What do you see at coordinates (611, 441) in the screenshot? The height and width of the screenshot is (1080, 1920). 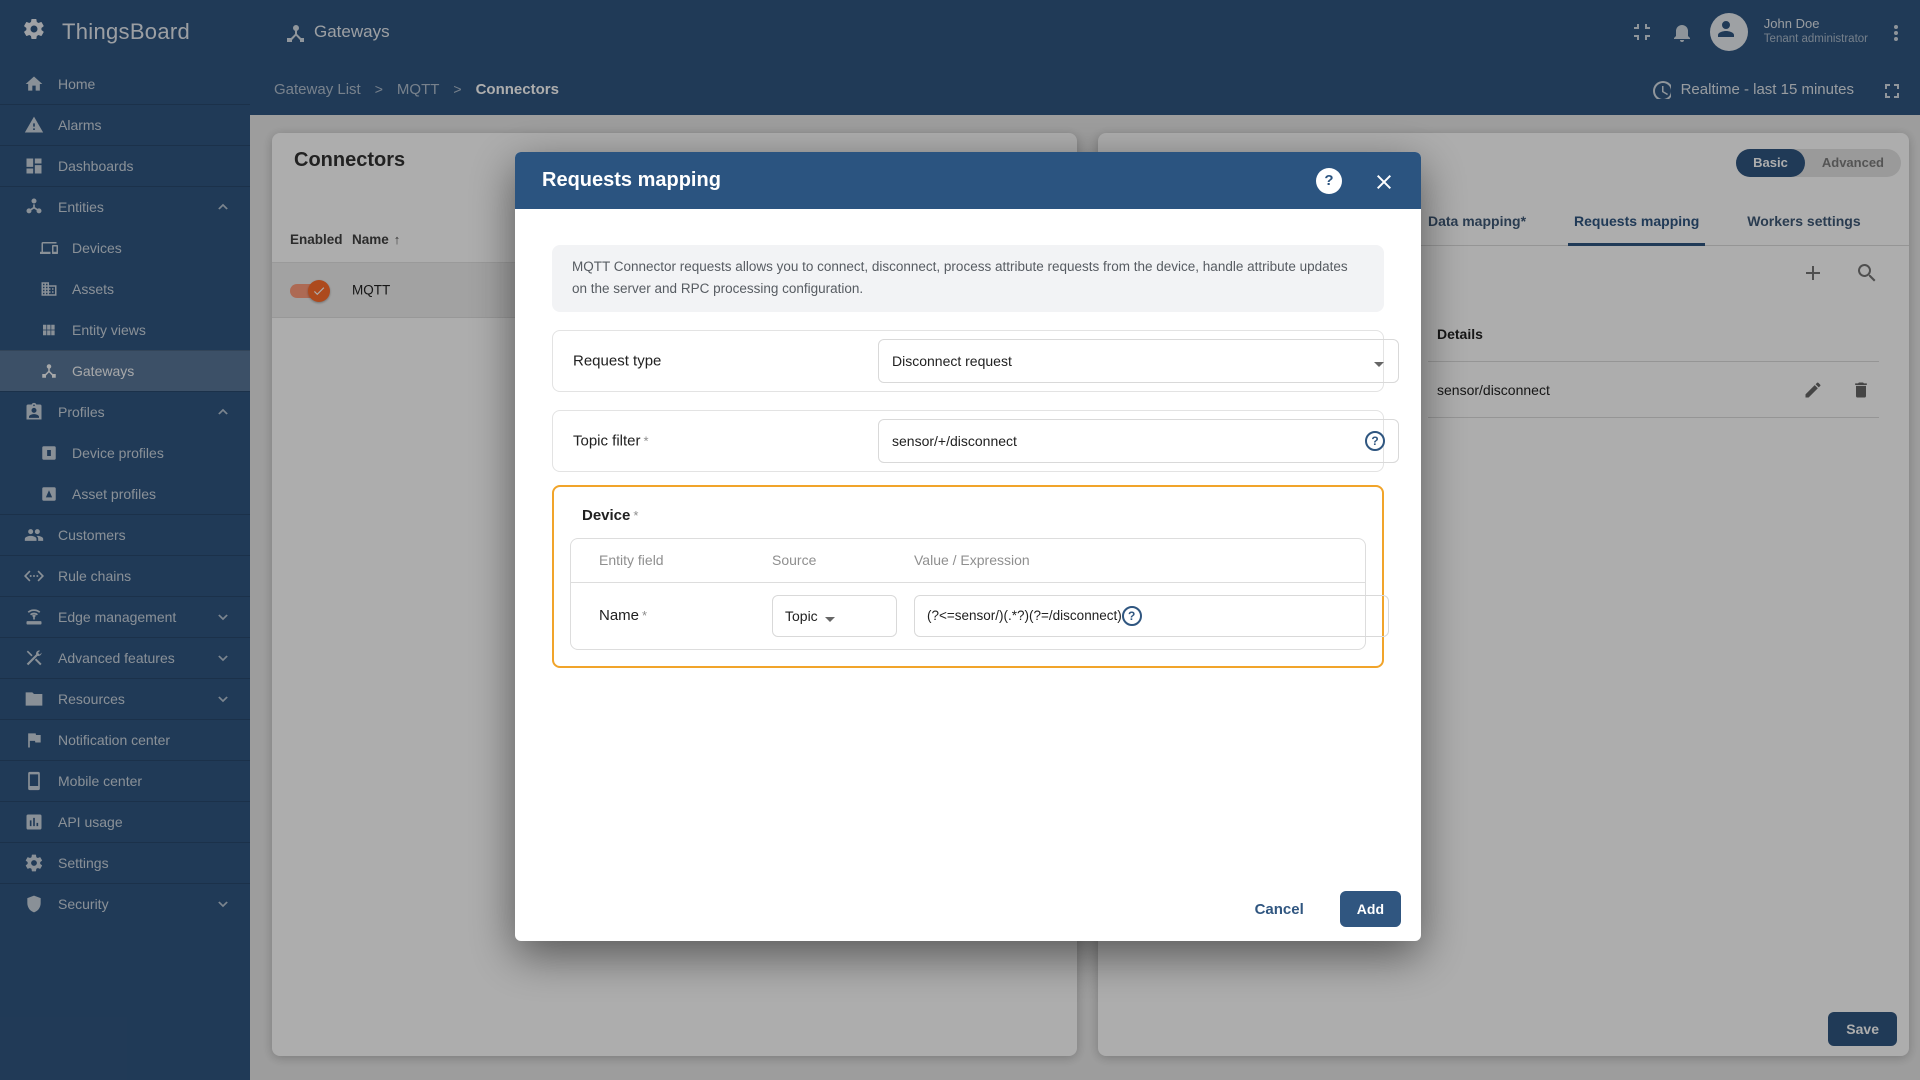 I see `topic-filter-label: Topic filter *` at bounding box center [611, 441].